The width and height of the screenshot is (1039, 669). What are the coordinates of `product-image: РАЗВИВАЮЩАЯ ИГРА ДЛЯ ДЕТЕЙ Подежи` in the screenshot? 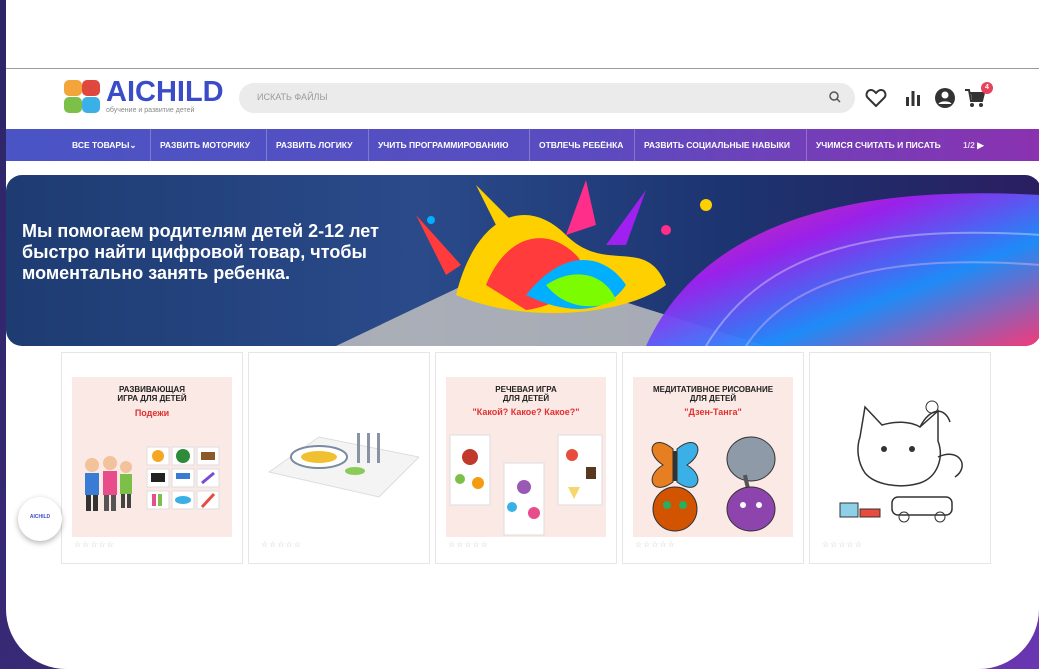 It's located at (152, 457).